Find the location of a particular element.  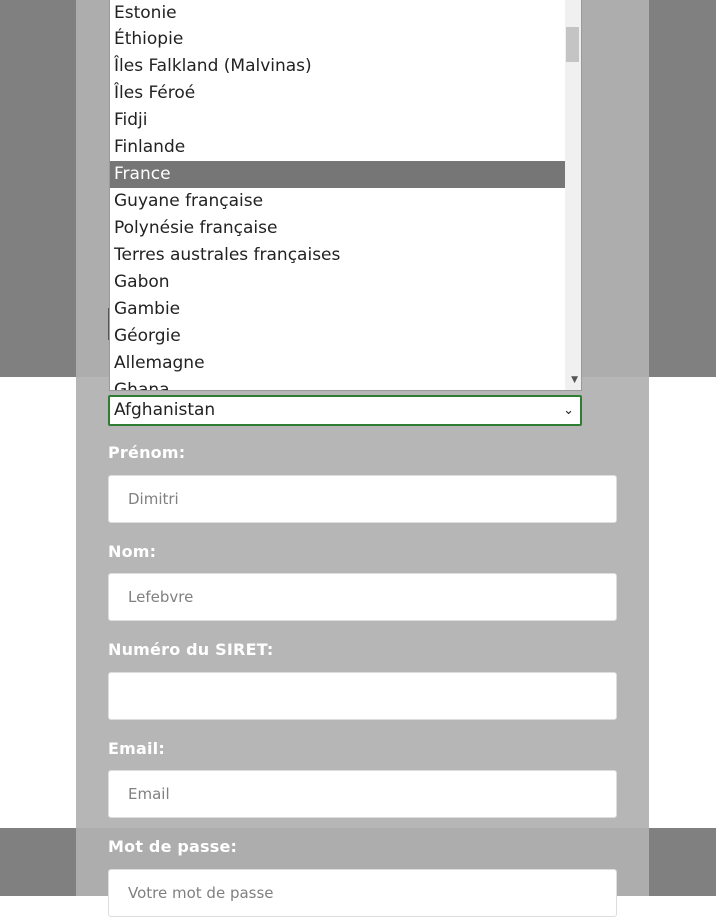

country-select-value: Afghanistan is located at coordinates (165, 410).